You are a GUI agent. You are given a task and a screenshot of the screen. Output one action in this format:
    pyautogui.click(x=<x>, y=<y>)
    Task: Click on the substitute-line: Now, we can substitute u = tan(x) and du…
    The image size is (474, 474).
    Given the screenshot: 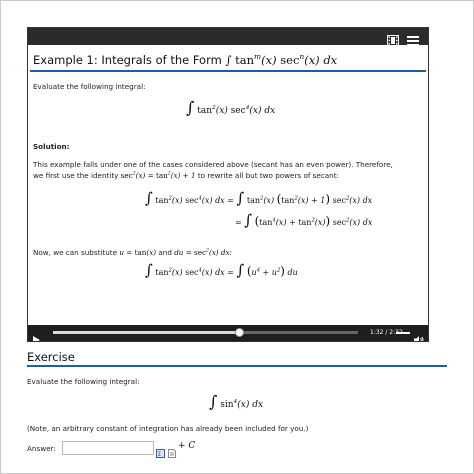 What is the action you would take?
    pyautogui.click(x=132, y=252)
    